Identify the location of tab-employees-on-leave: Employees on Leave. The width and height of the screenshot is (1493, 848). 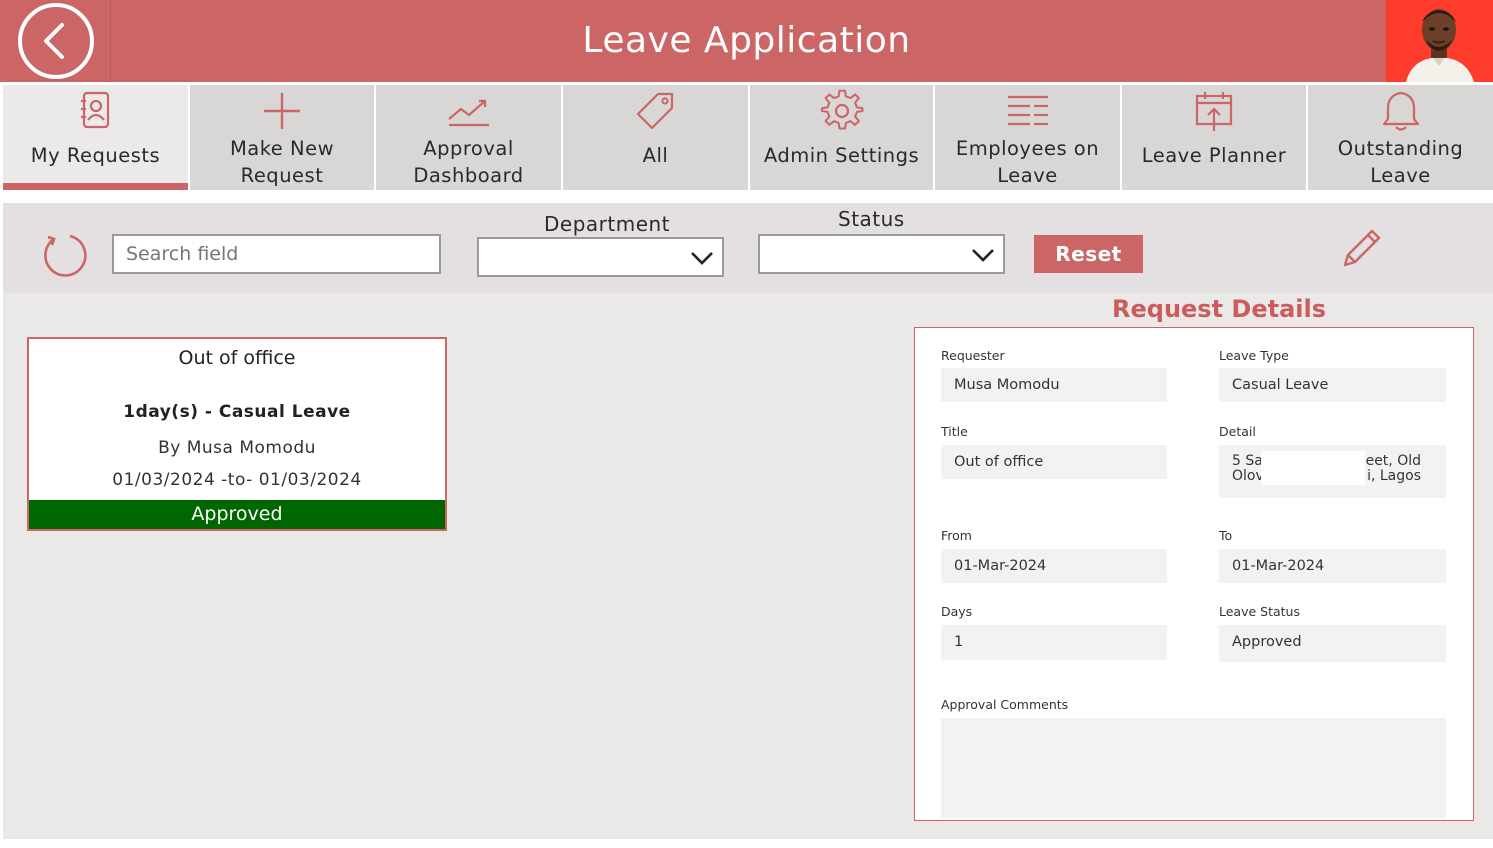
(1027, 137).